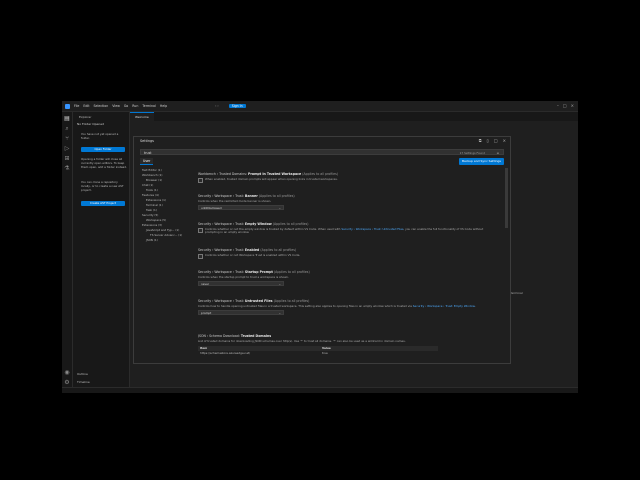  I want to click on setting-name: Prompt In Trusted Workspace, so click(274, 174).